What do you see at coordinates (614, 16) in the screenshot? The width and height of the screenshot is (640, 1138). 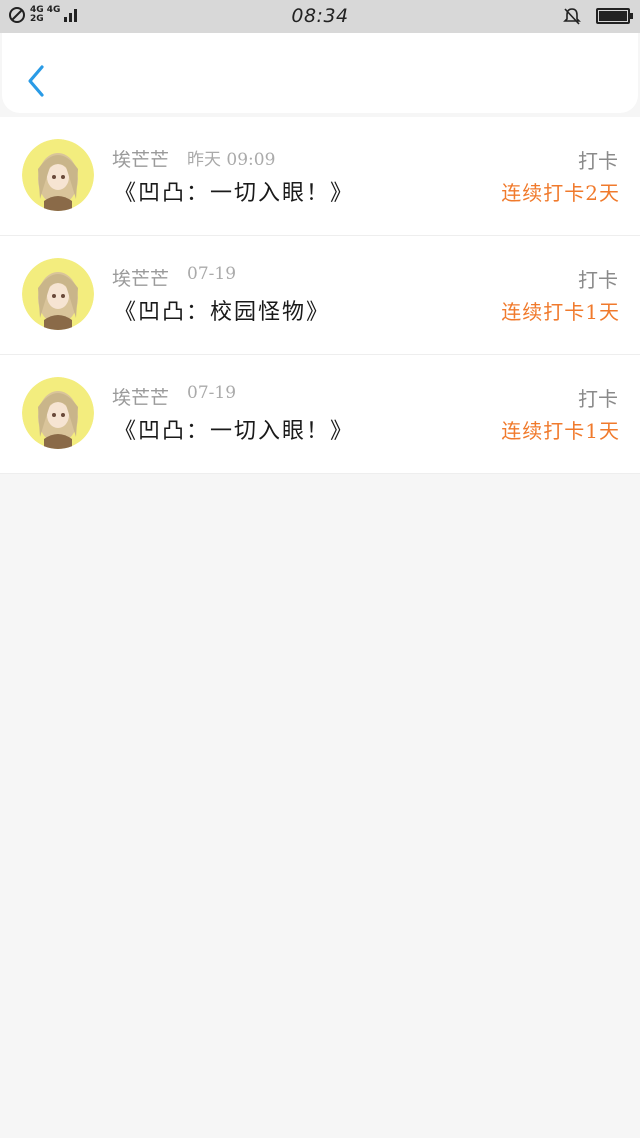 I see `battery-icon` at bounding box center [614, 16].